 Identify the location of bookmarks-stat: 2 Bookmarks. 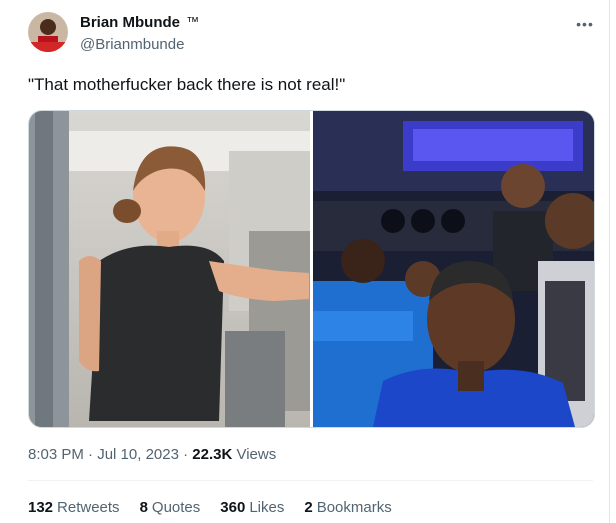
(347, 507).